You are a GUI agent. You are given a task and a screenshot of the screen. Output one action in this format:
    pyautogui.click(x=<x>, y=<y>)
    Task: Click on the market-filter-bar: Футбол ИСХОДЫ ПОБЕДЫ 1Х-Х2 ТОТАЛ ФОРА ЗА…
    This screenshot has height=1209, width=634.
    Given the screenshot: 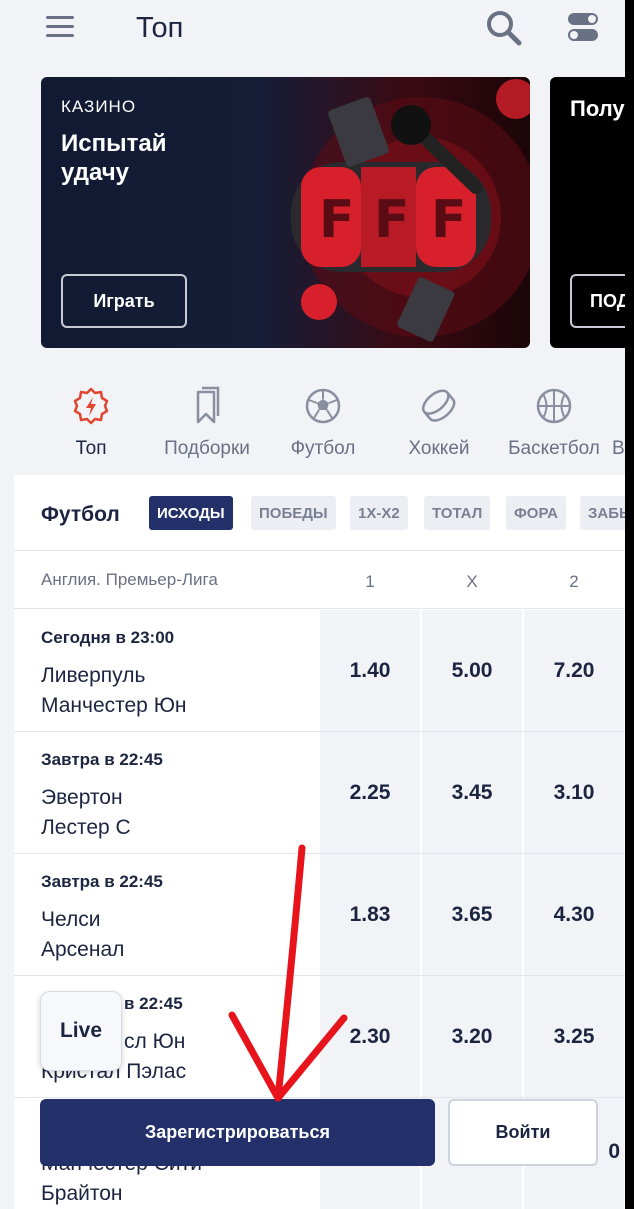 What is the action you would take?
    pyautogui.click(x=319, y=513)
    